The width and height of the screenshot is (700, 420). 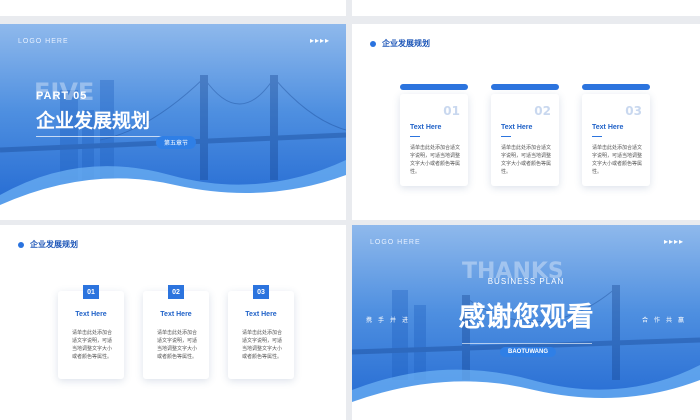 I want to click on card-number-badge: 03, so click(x=261, y=292).